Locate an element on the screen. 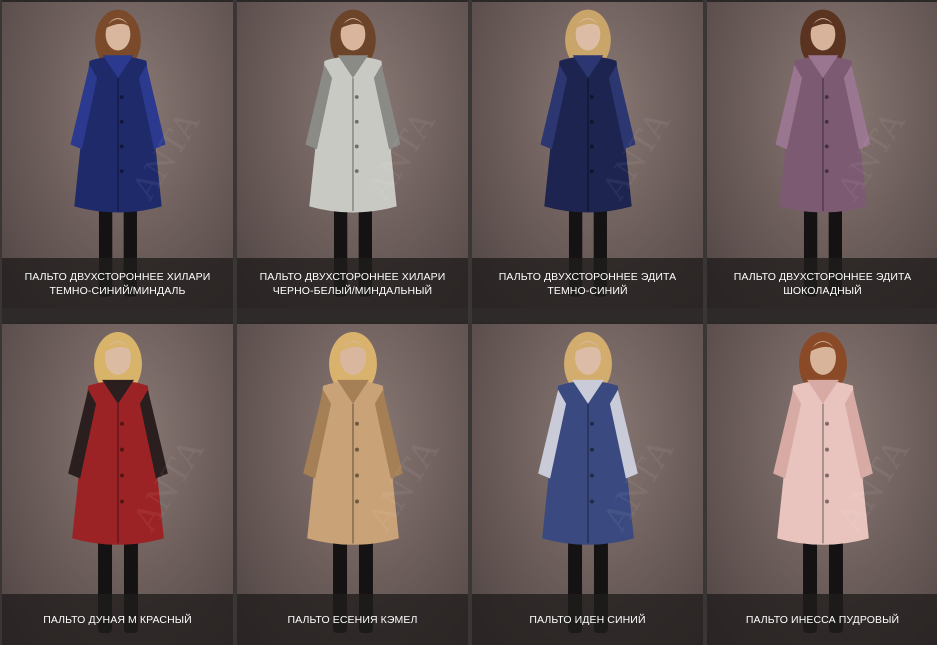  product-card: ANTA ПАЛЬТО ИДЕН СИНИЙ is located at coordinates (587, 483).